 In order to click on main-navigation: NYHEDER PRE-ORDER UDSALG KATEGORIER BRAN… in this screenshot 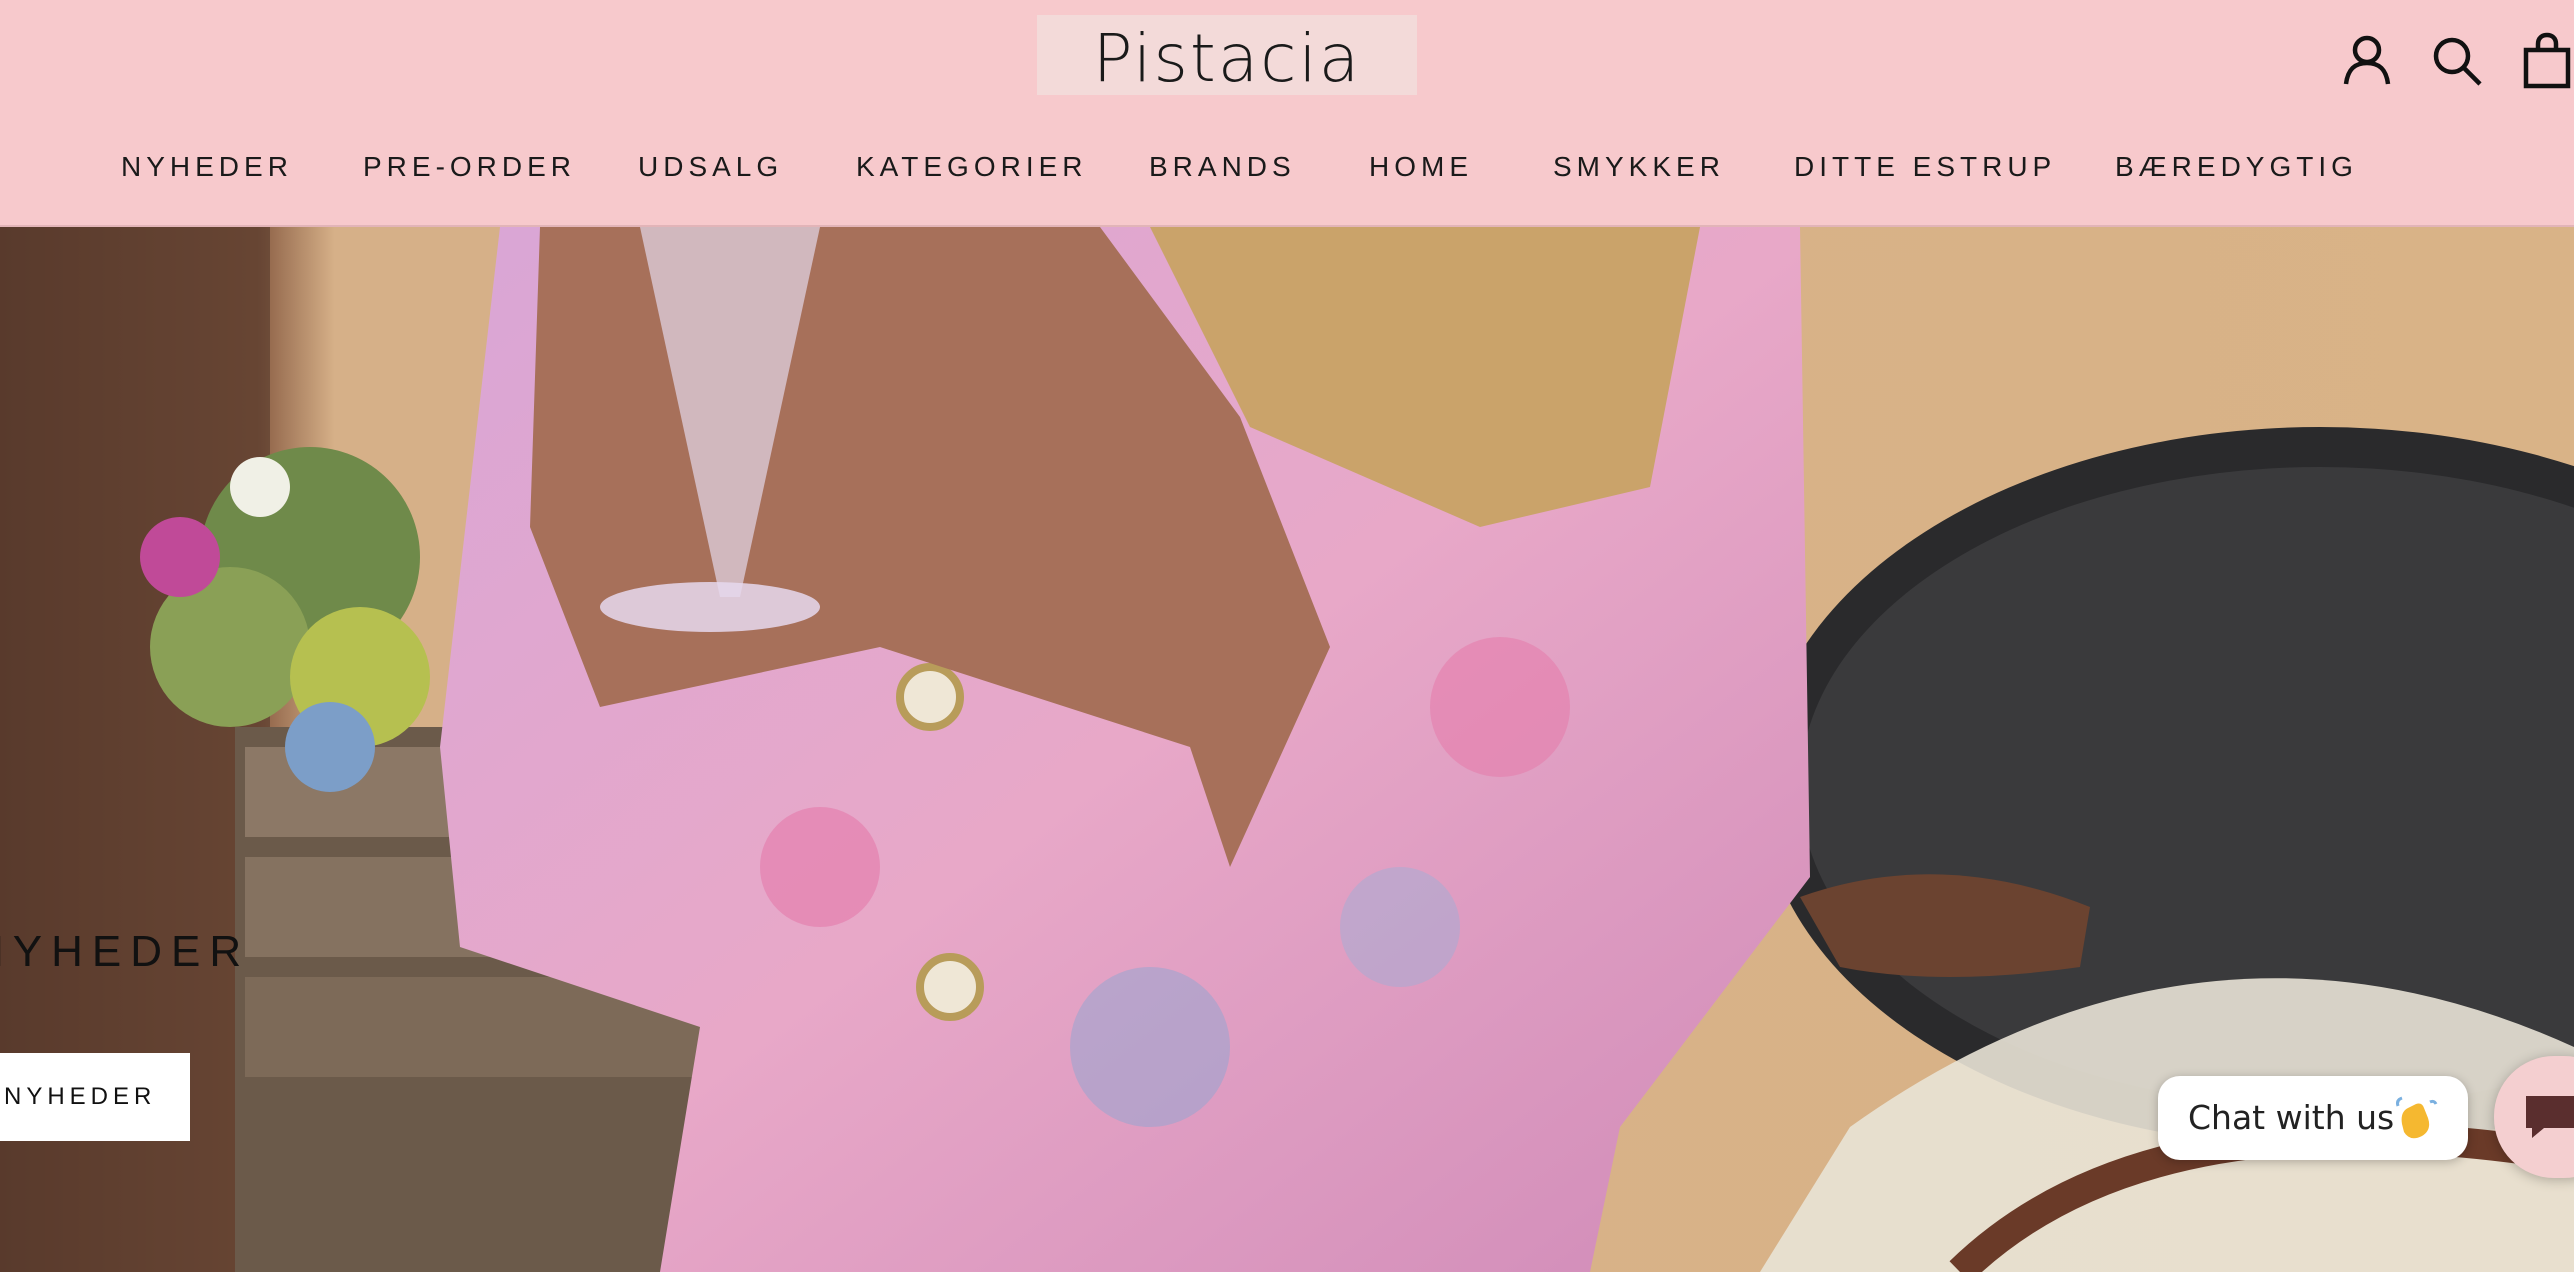, I will do `click(1287, 172)`.